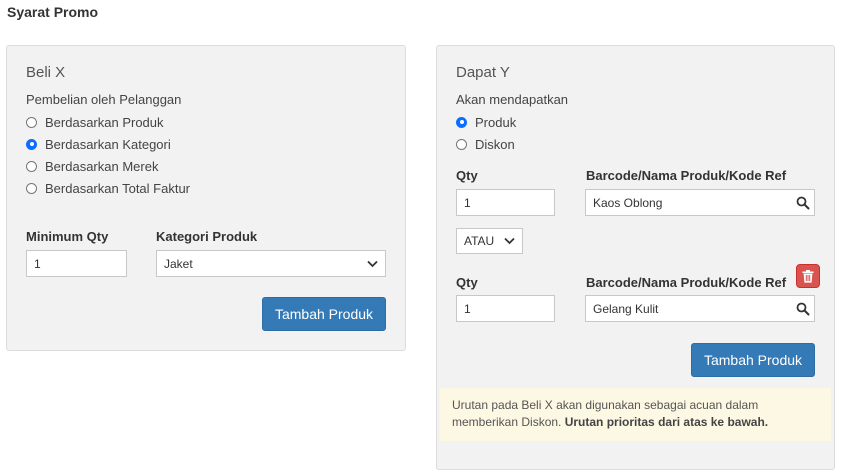 This screenshot has width=842, height=476. I want to click on radio-berdasarkan-produk: Berdasarkan Produk, so click(95, 122).